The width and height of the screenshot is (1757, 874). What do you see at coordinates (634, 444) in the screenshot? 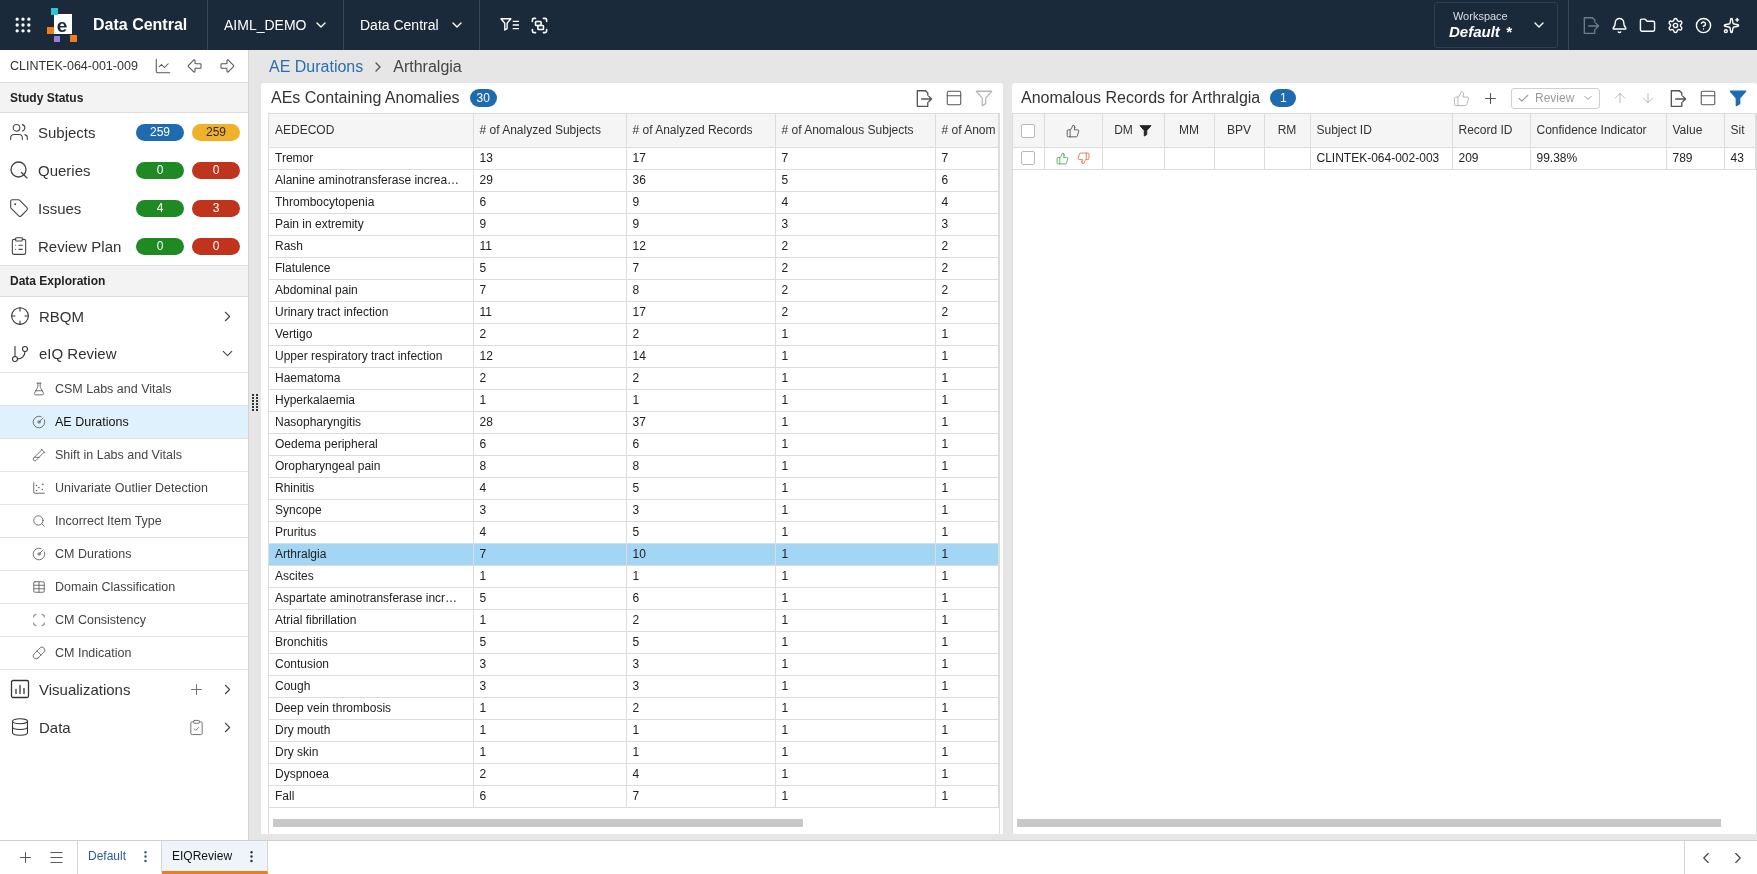
I see `table-row: Oedema peripheral 6 6 1 1` at bounding box center [634, 444].